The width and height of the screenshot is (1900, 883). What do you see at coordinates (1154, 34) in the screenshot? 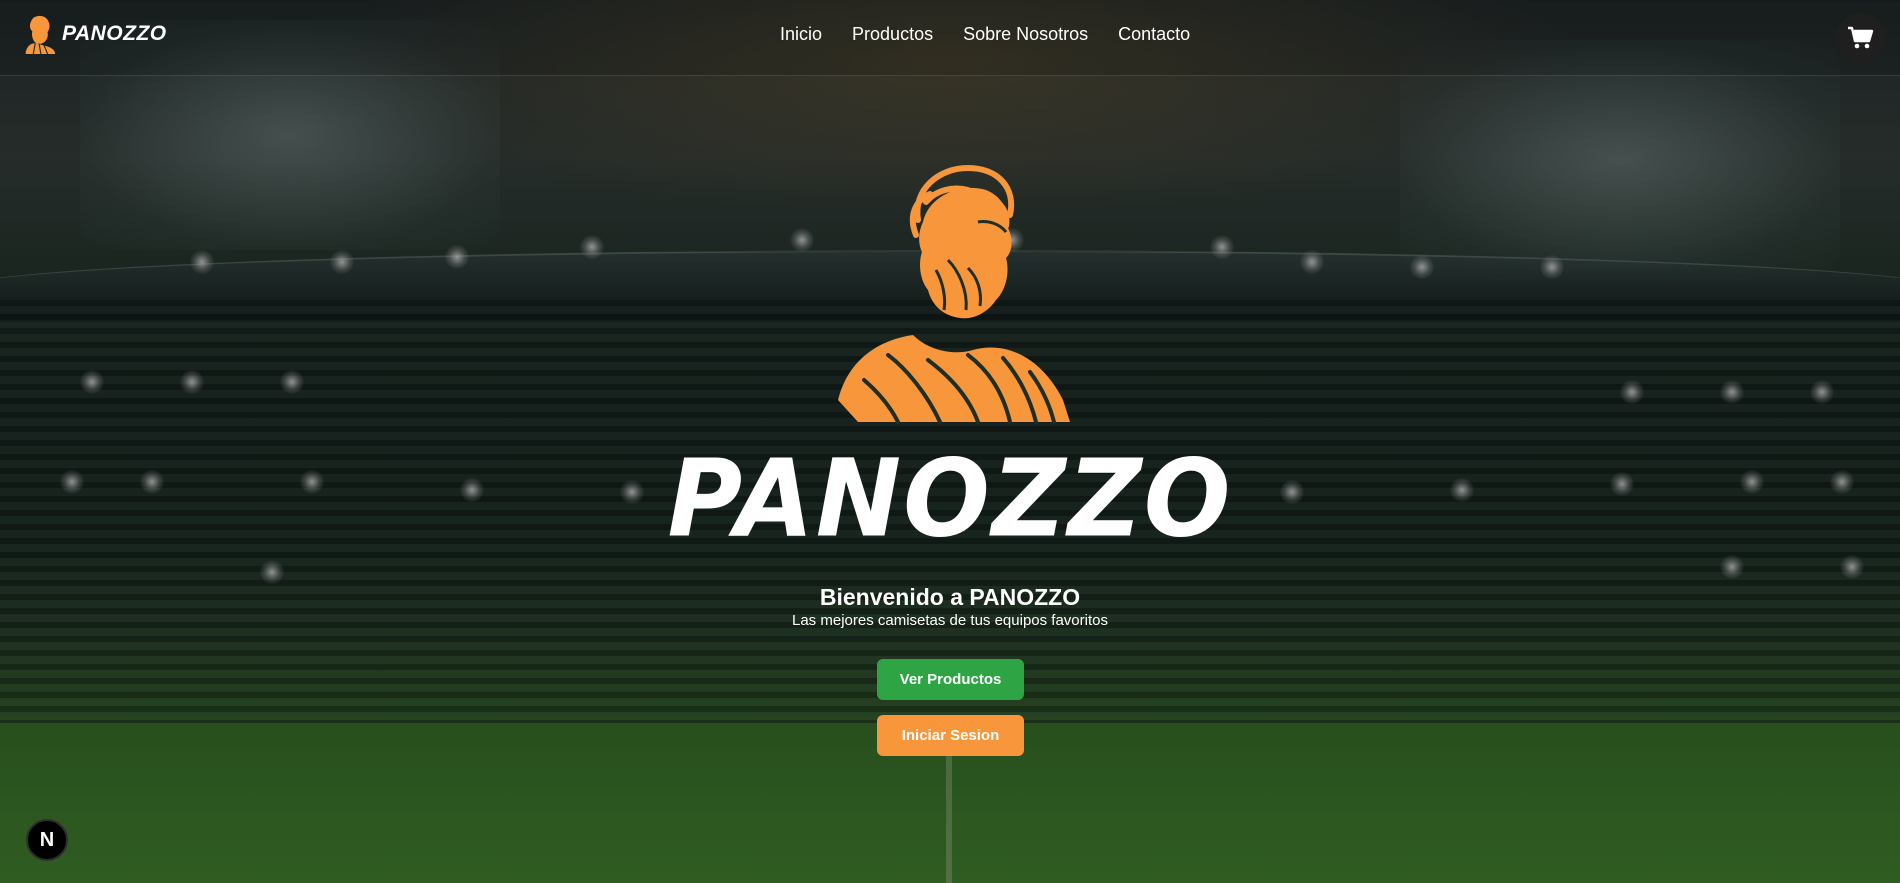
I see `nav-link-contacto: Contacto` at bounding box center [1154, 34].